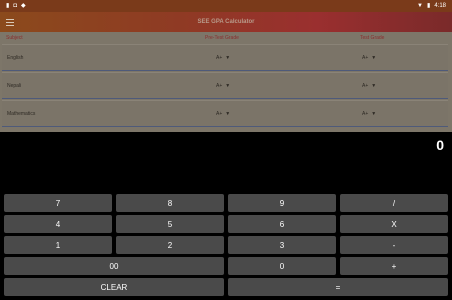 The width and height of the screenshot is (452, 300). I want to click on shield-icon: ◆, so click(23, 6).